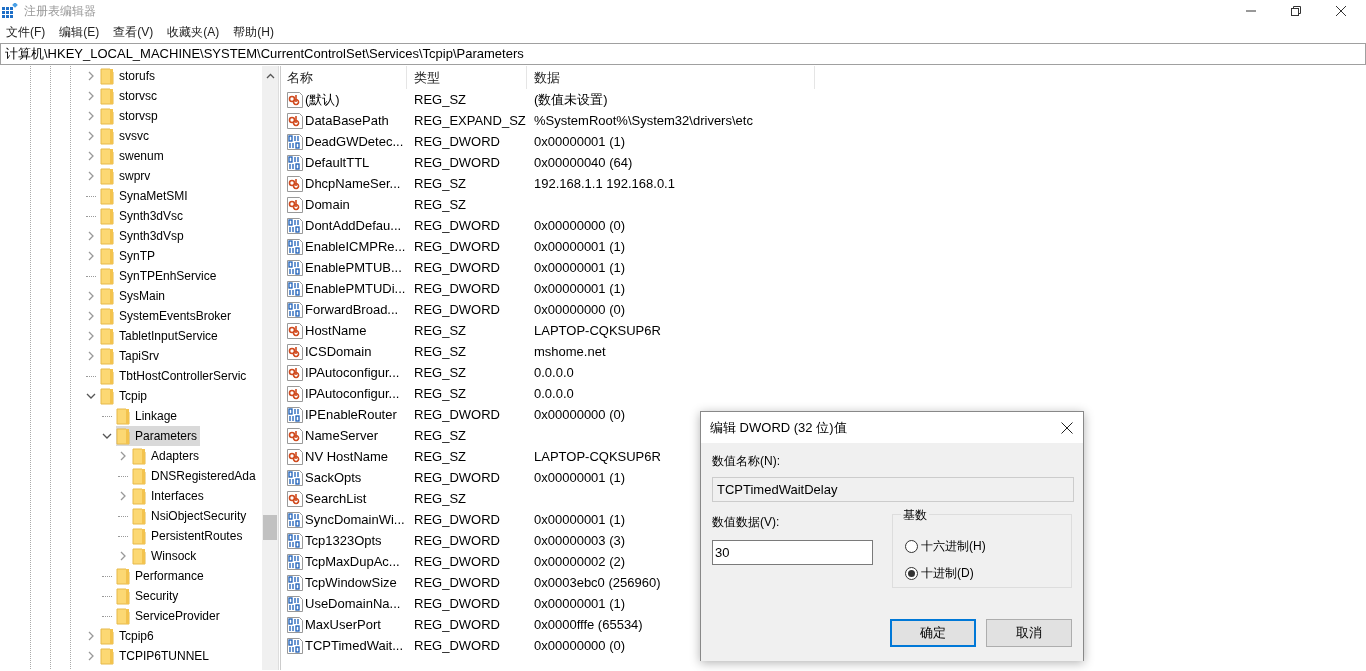  I want to click on tree-item: TbtHostControllerServic, so click(175, 376).